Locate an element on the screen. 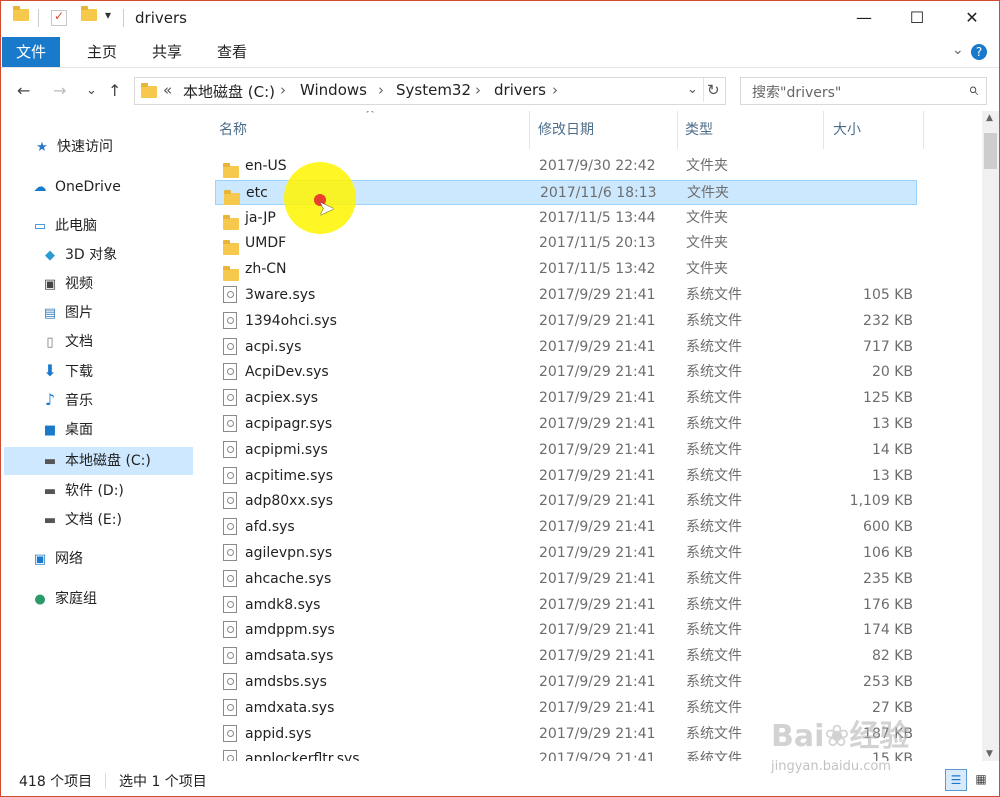 Image resolution: width=1000 pixels, height=797 pixels. properties-icon: ✓ is located at coordinates (59, 17).